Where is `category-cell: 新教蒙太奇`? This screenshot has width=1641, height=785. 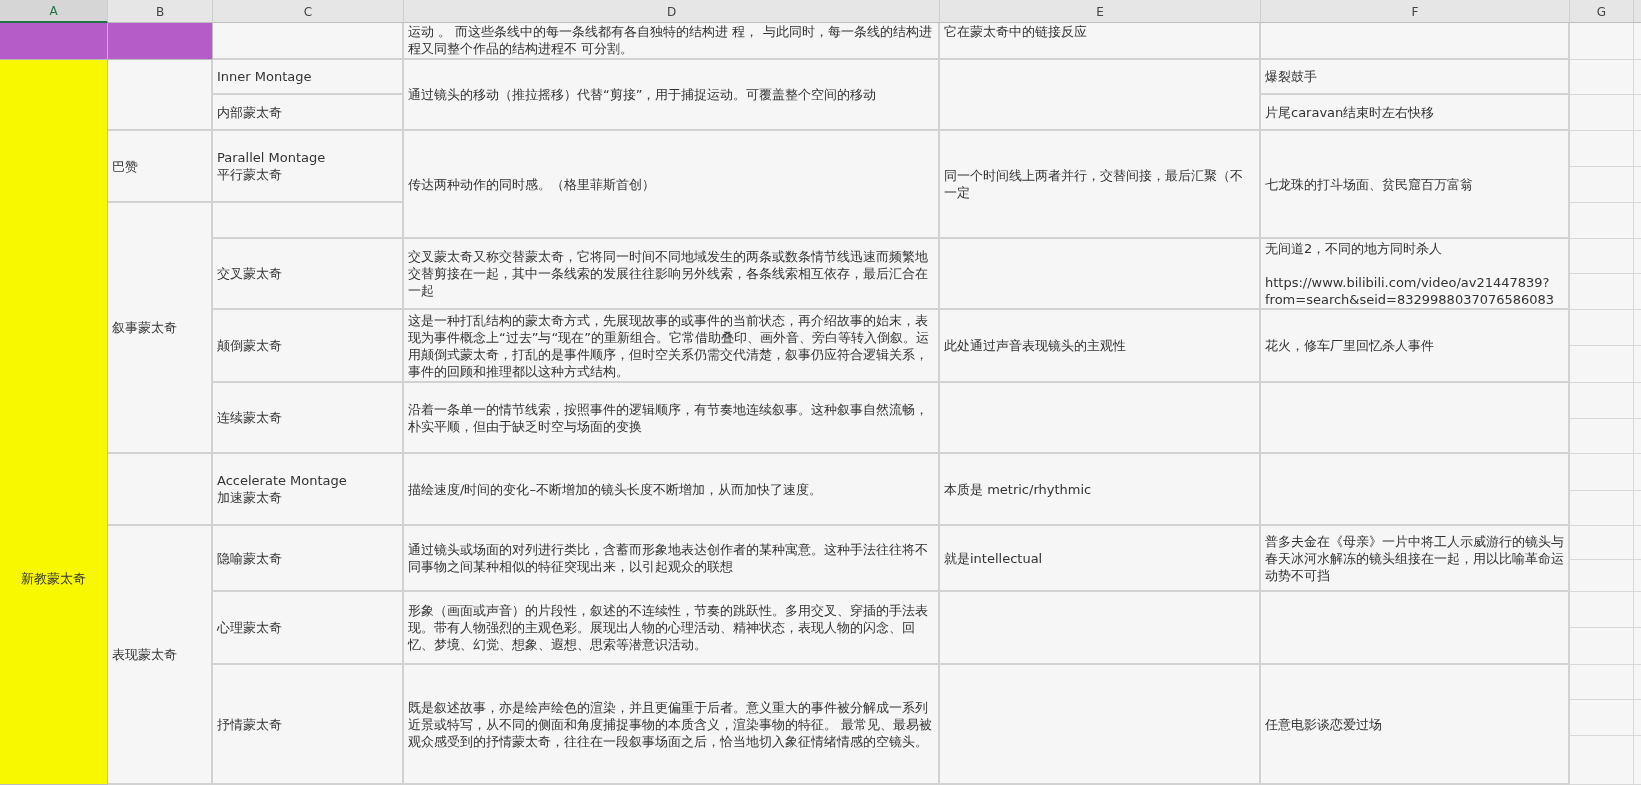 category-cell: 新教蒙太奇 is located at coordinates (54, 422).